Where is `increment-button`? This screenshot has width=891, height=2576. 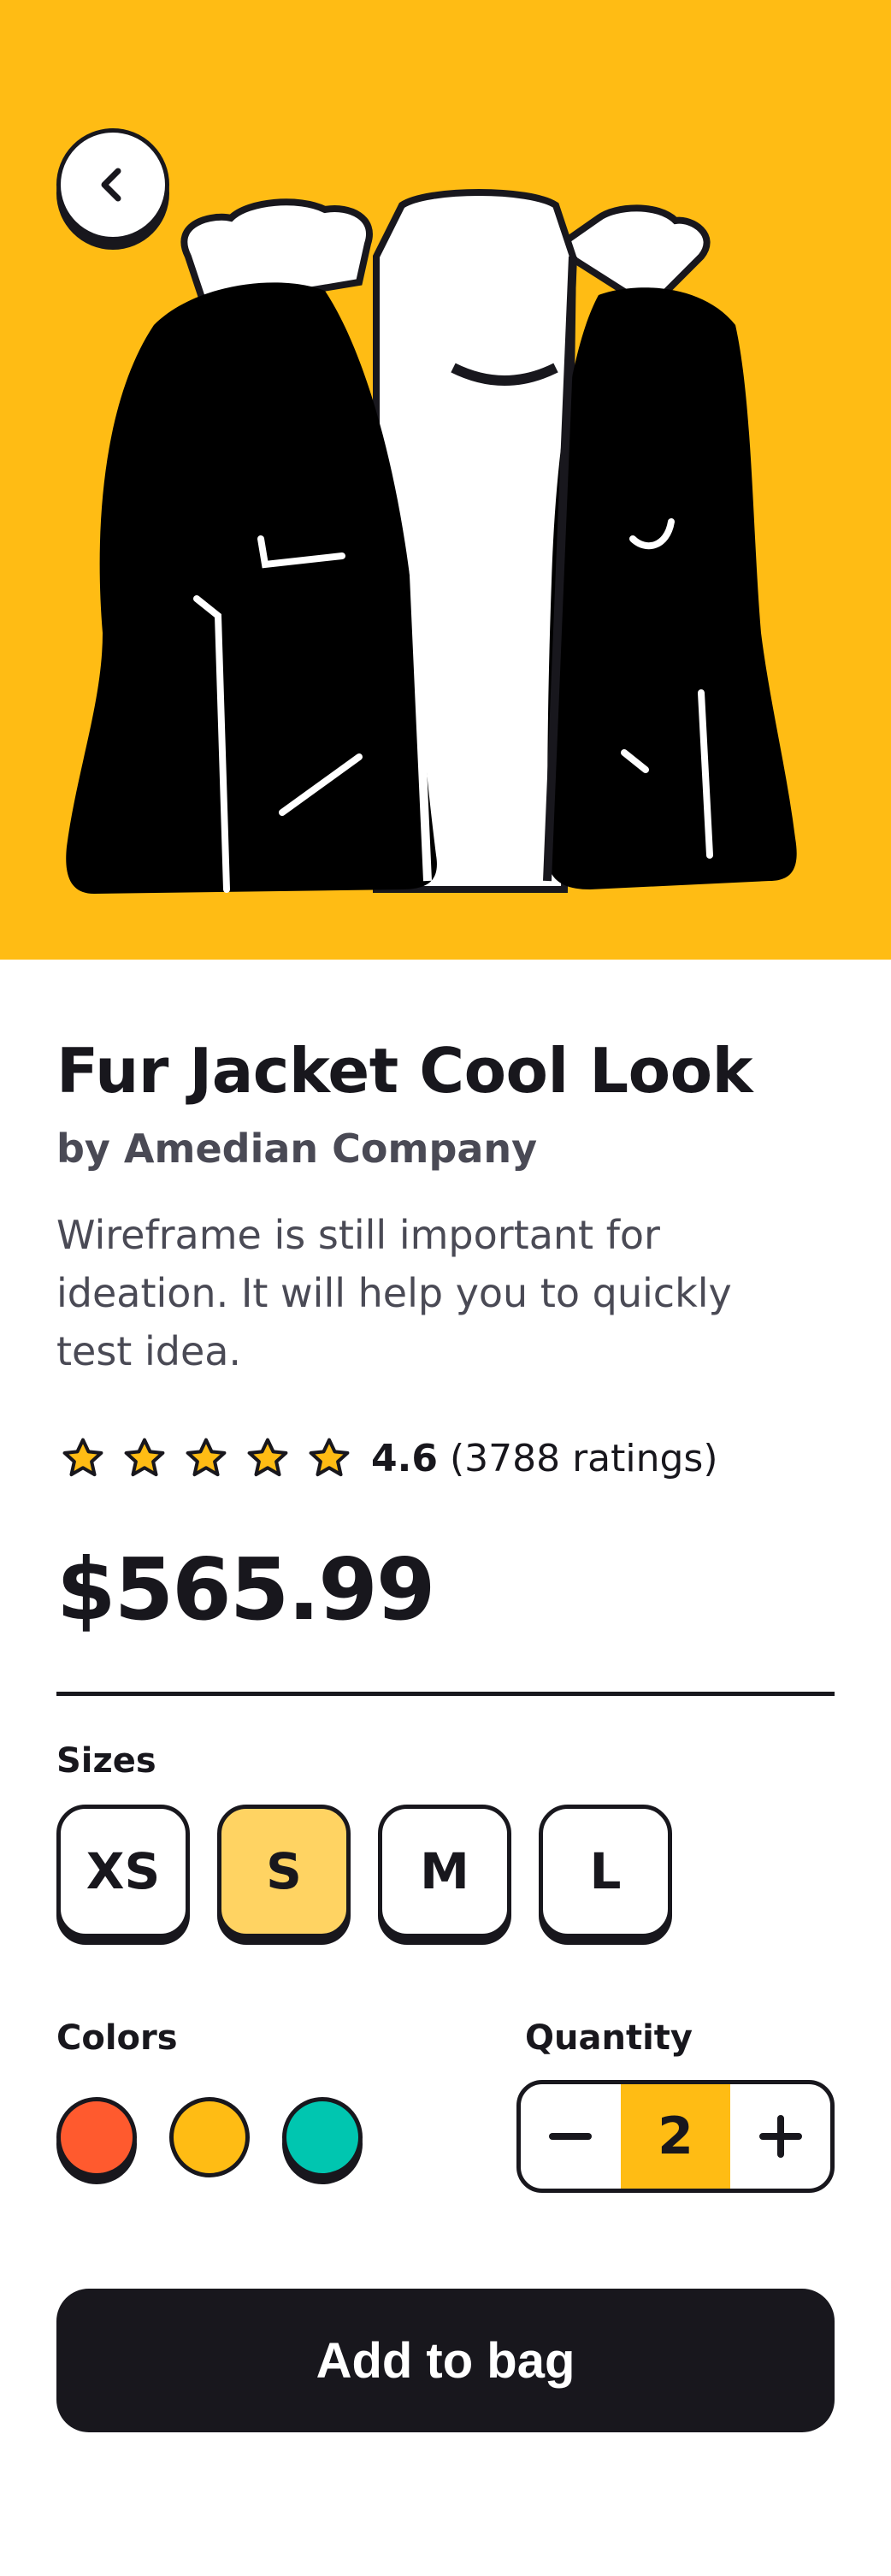
increment-button is located at coordinates (780, 2136).